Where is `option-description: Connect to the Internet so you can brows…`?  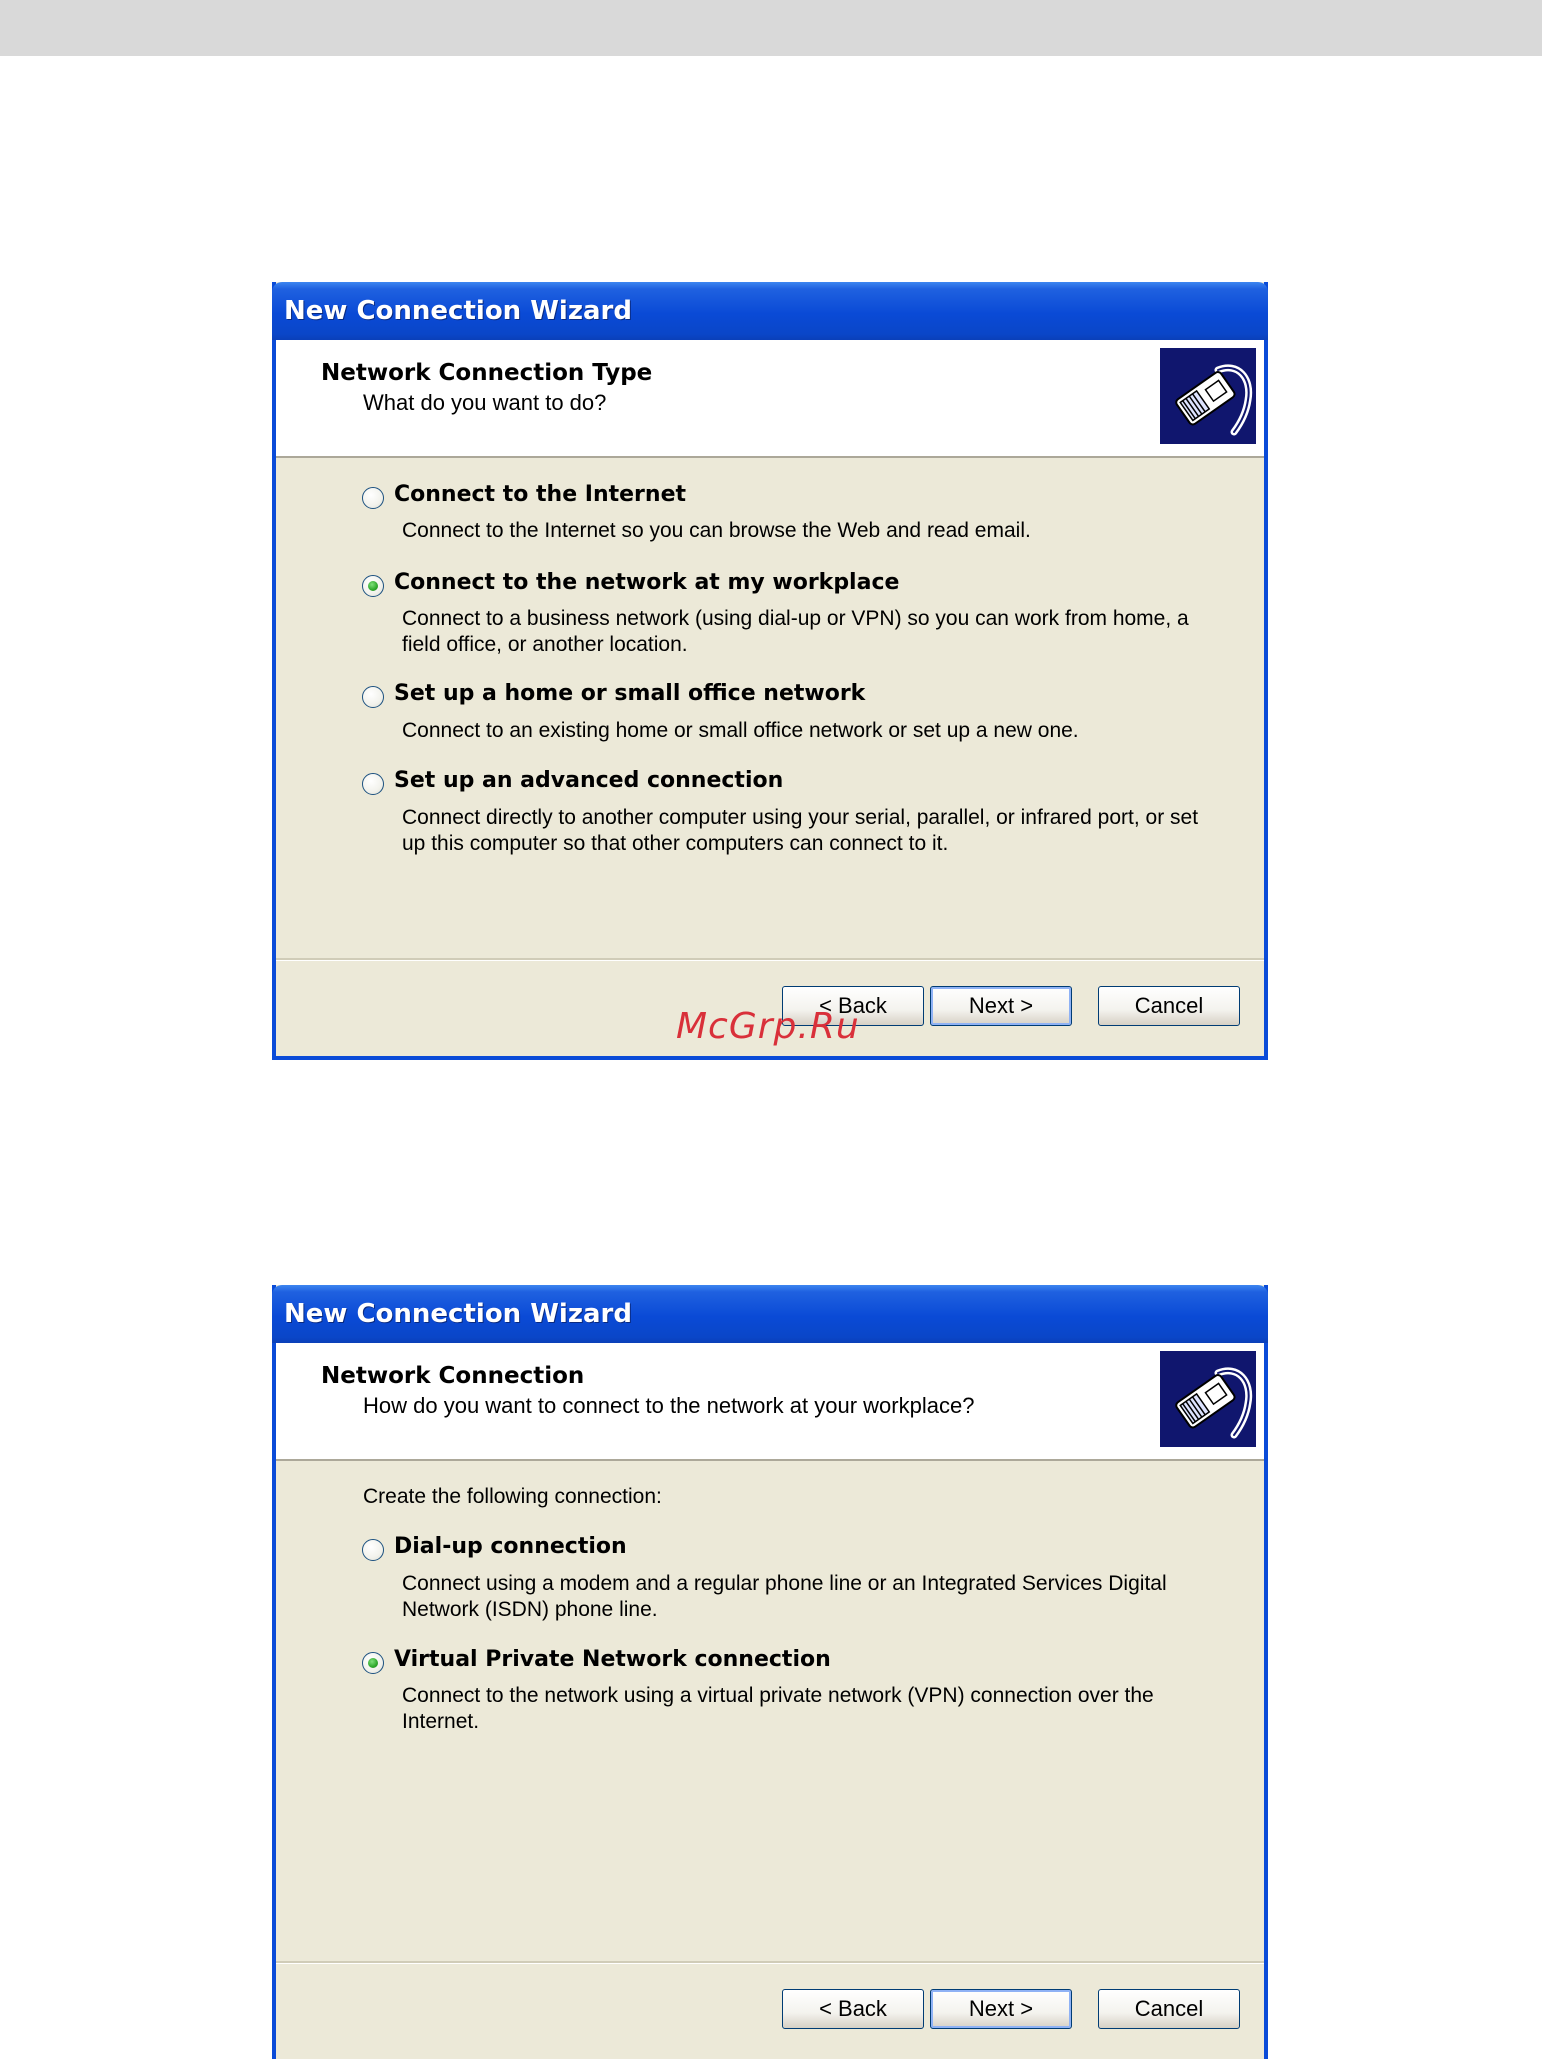 option-description: Connect to the Internet so you can brows… is located at coordinates (716, 530).